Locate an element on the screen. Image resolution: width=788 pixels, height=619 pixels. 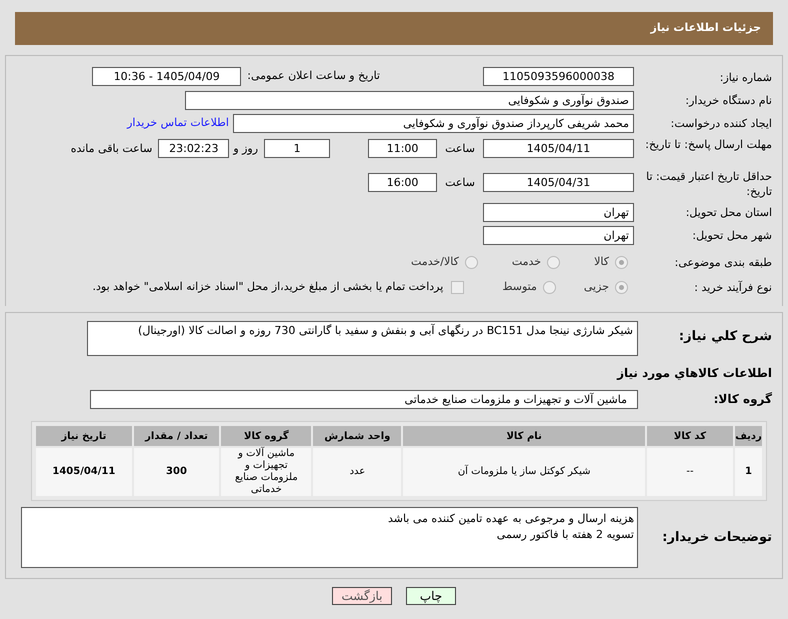
text-field: محمد شریفی کارپرداز صندوق نوآوری و شکوفایی is located at coordinates (433, 123).